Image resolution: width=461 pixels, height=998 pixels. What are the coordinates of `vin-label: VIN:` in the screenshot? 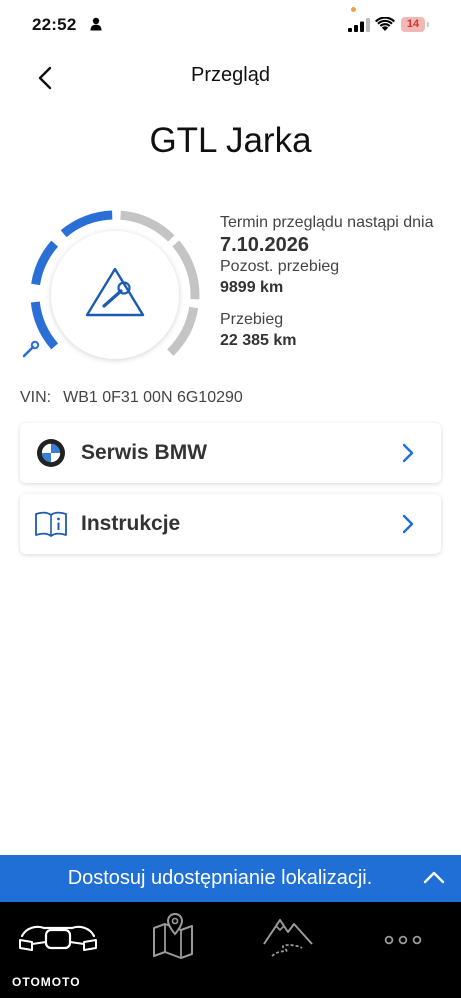 It's located at (36, 397).